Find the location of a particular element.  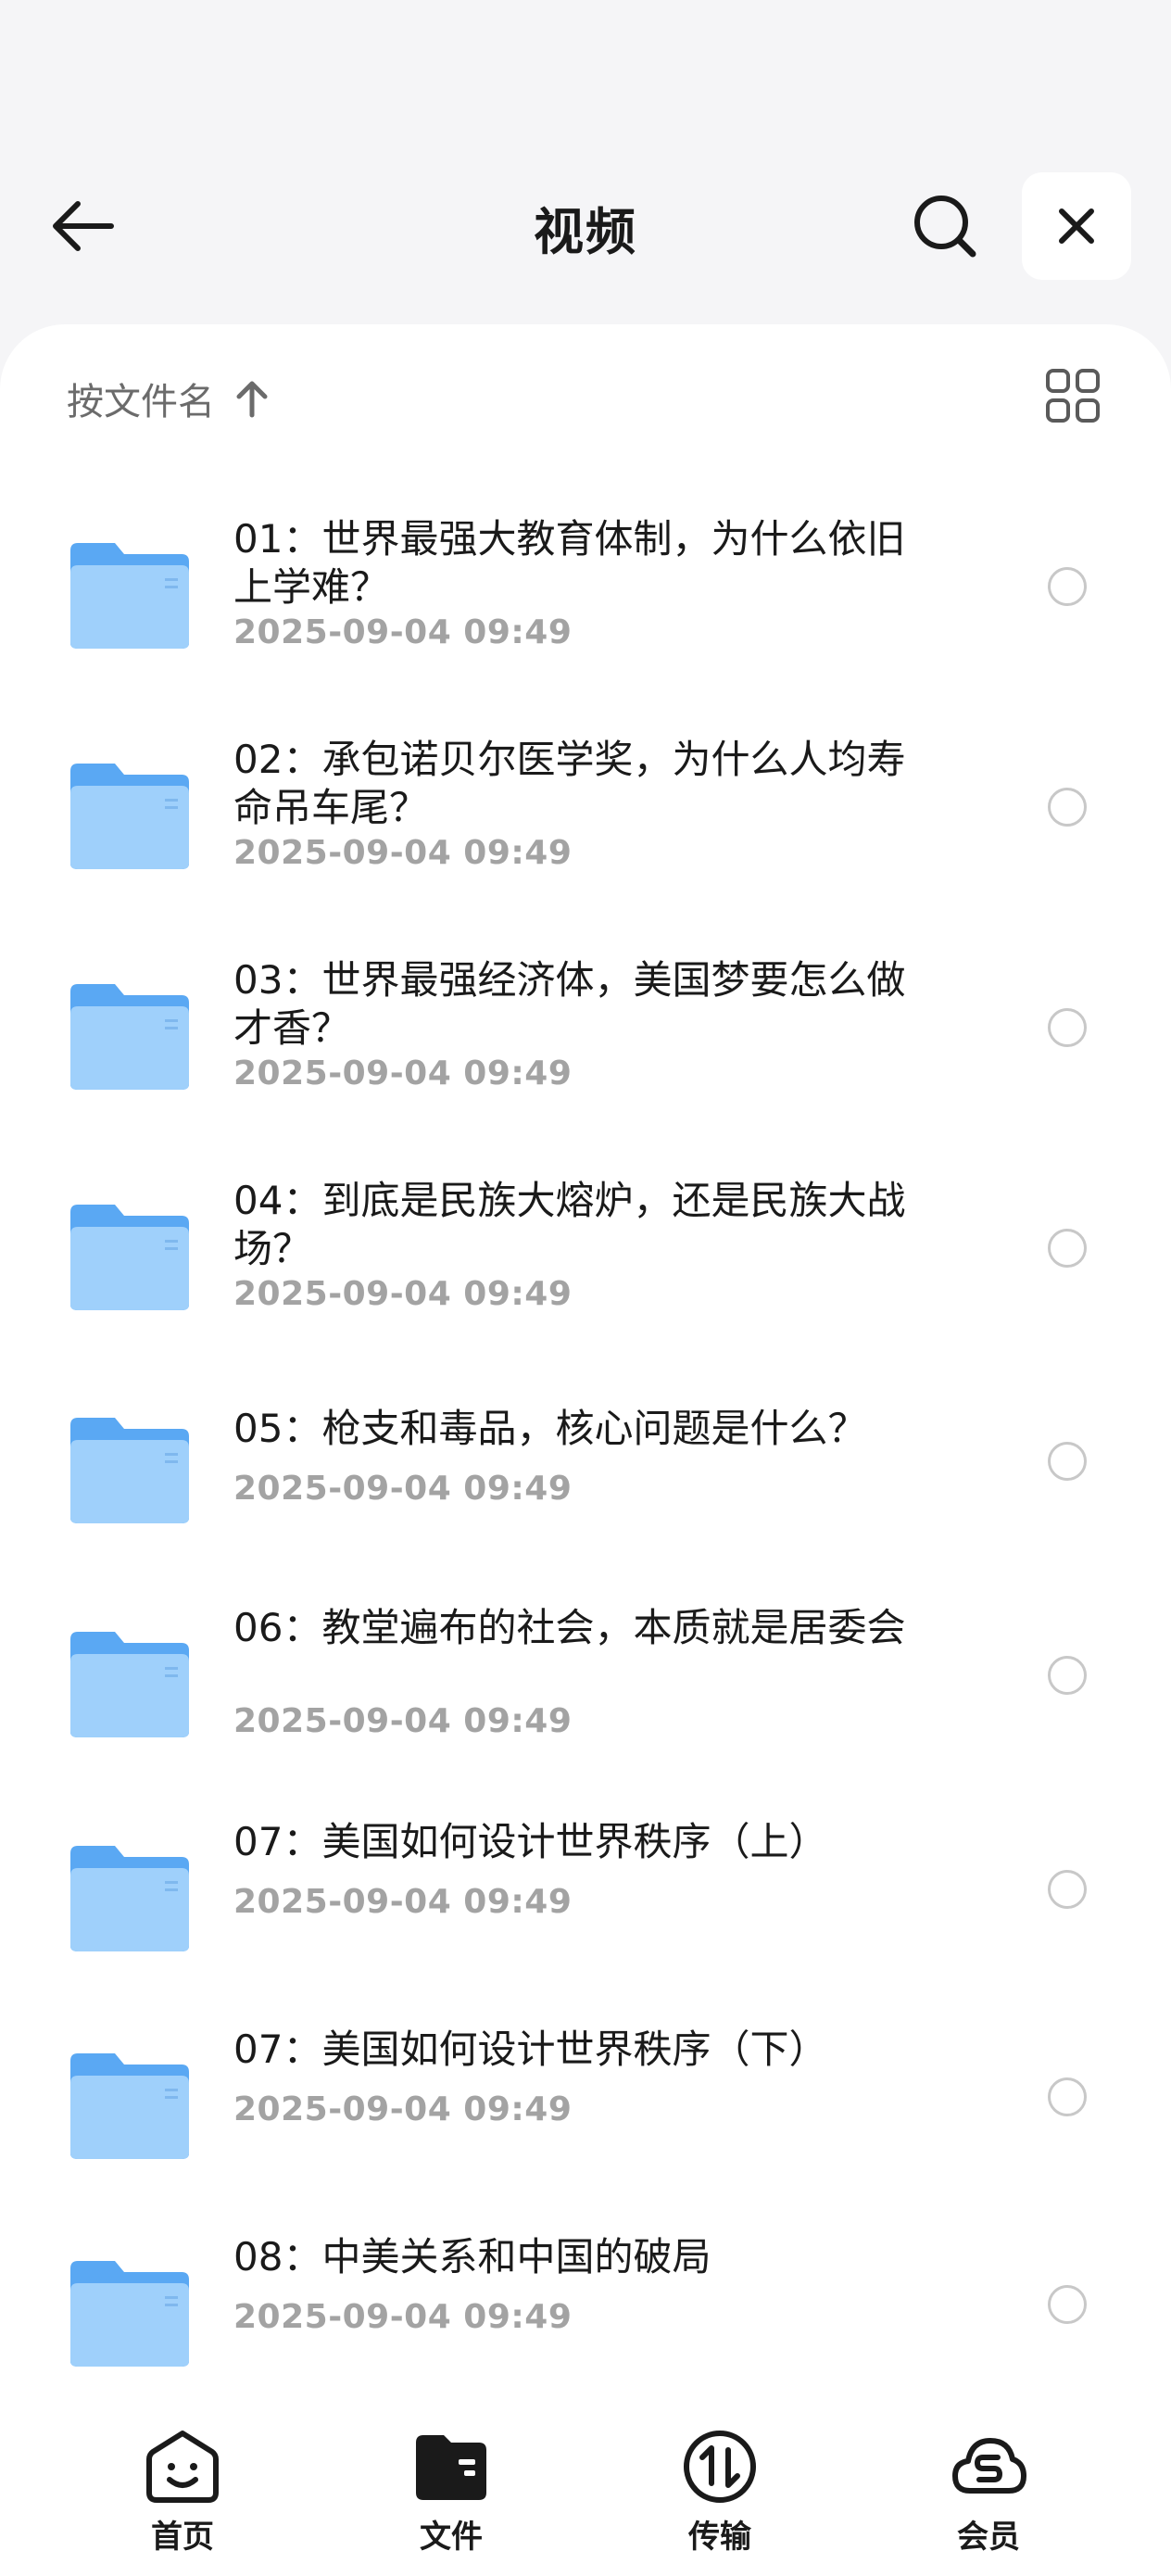

file-title: 04：到底是民族大熔炉，还是民族大战场？ is located at coordinates (570, 1225).